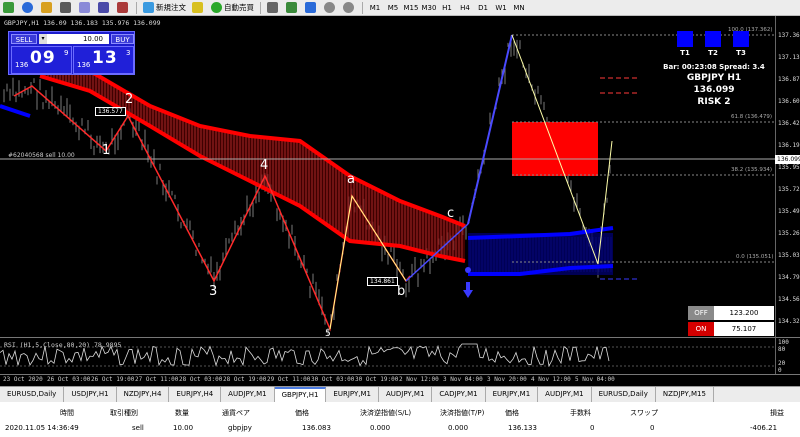 This screenshot has width=800, height=437. Describe the element at coordinates (41, 155) in the screenshot. I see `order-line-label: #62040568 sell 10.00` at that location.